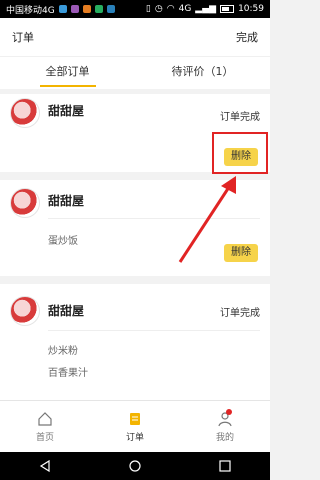 This screenshot has height=480, width=320. Describe the element at coordinates (227, 9) in the screenshot. I see `battery-icon` at that location.